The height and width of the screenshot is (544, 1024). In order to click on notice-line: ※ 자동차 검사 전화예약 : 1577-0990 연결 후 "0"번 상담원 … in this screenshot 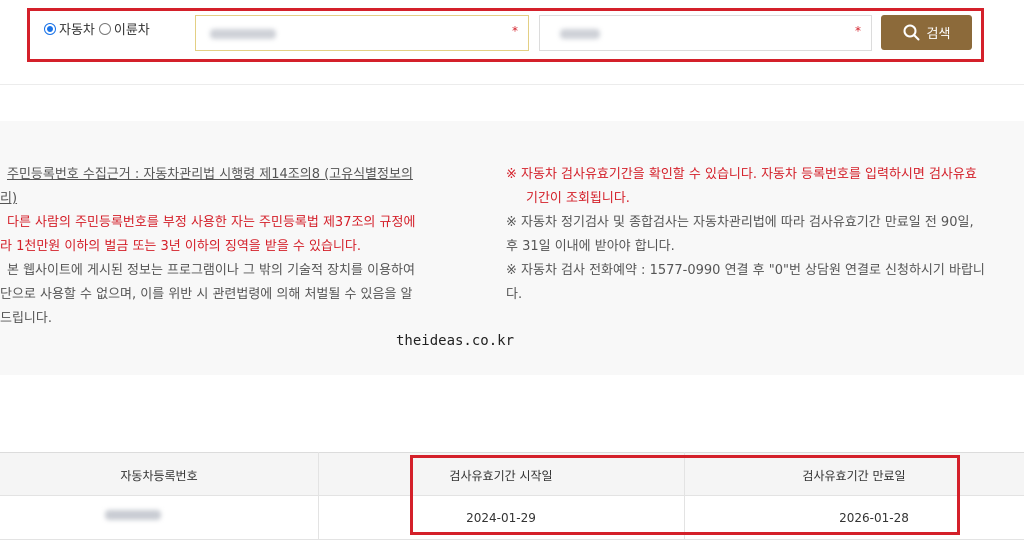, I will do `click(745, 270)`.